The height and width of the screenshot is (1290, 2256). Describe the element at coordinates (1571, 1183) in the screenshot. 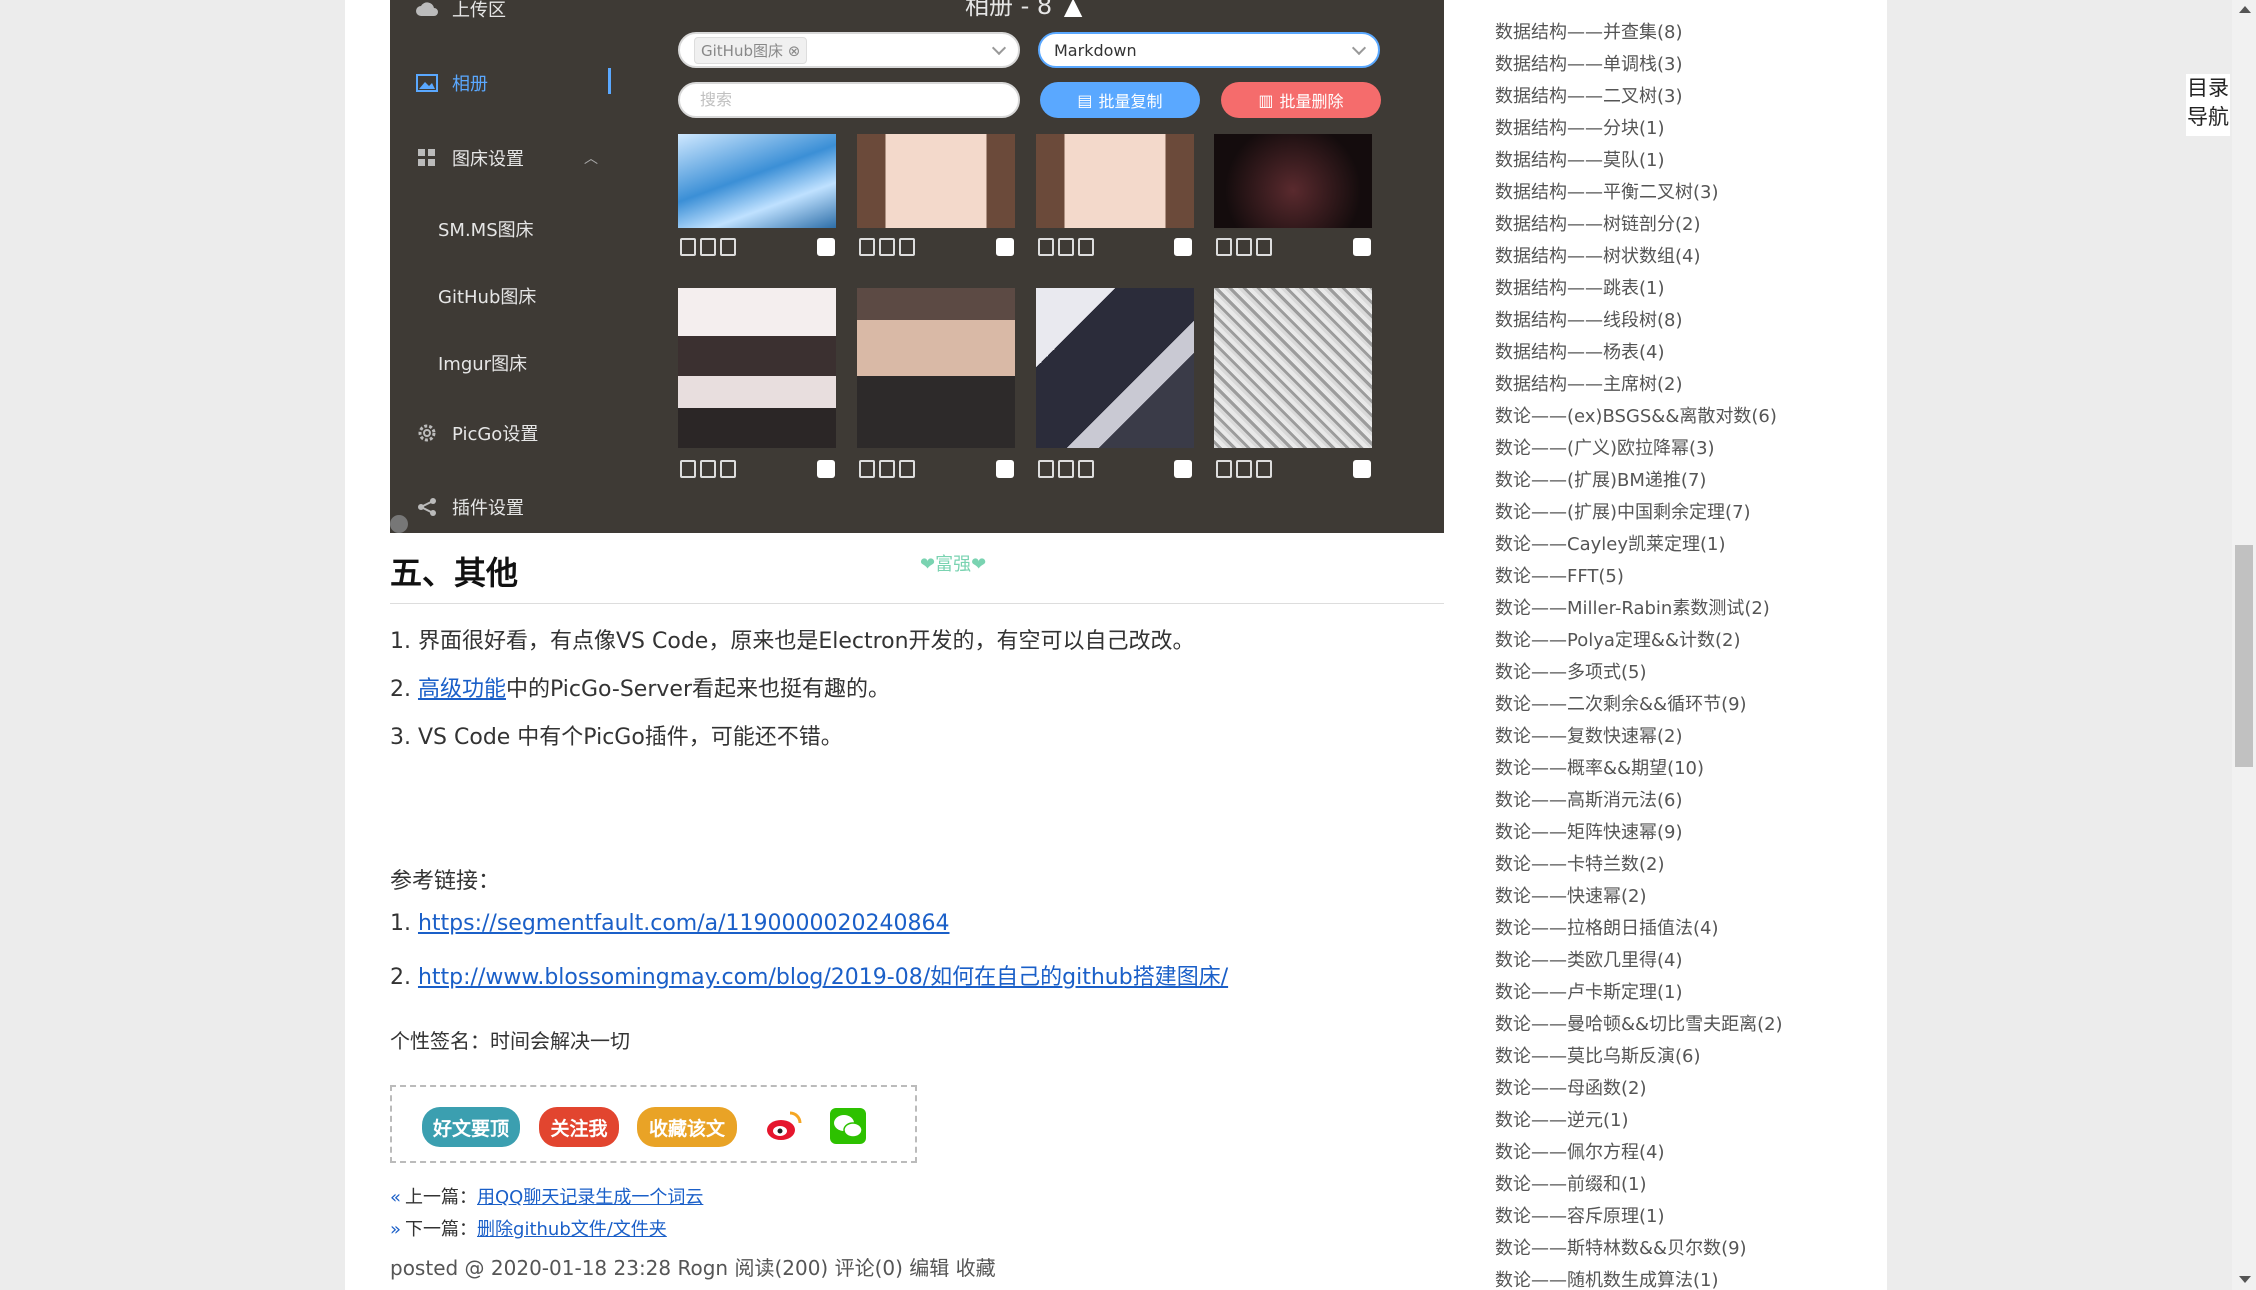

I see `category-link: 数论——前缀和(1)` at that location.